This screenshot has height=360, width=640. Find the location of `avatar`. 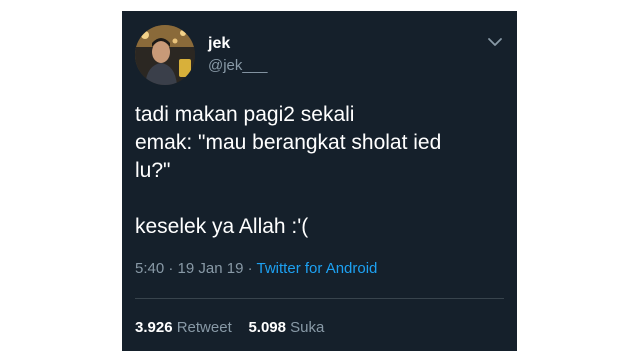

avatar is located at coordinates (165, 55).